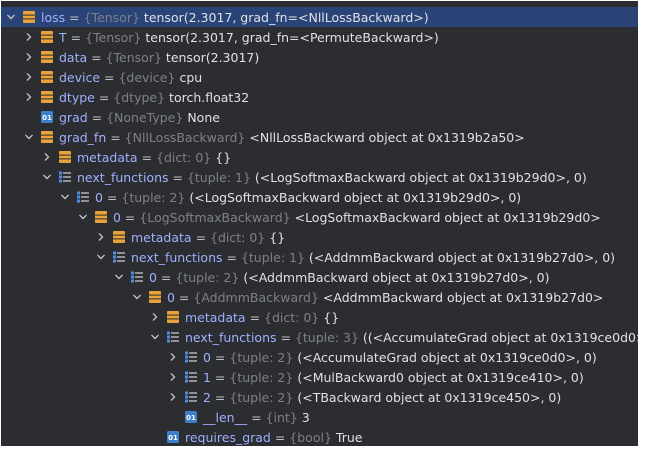 This screenshot has width=648, height=451. What do you see at coordinates (319, 77) in the screenshot?
I see `tree-row-device: device = {device} cpu` at bounding box center [319, 77].